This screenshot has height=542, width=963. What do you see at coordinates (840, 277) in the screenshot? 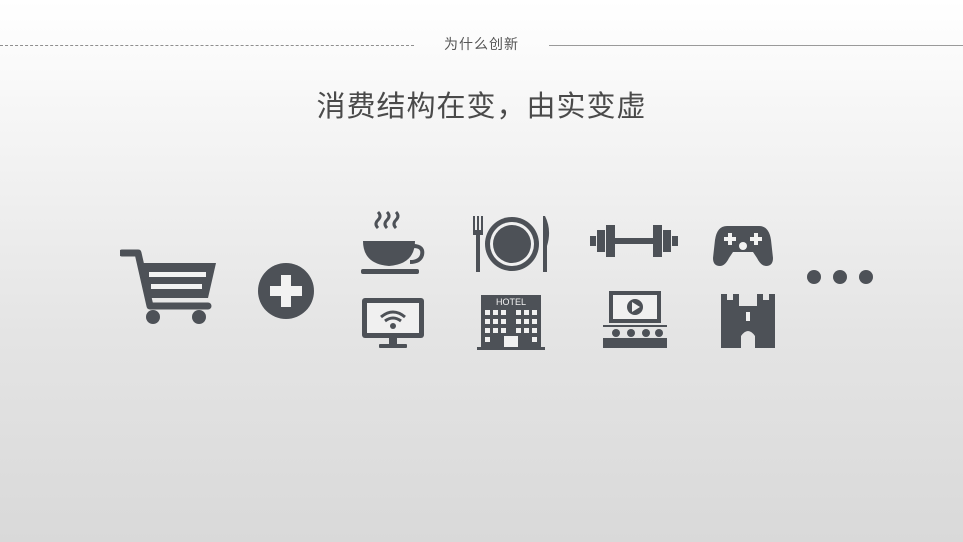
I see `ellipsis-icon` at bounding box center [840, 277].